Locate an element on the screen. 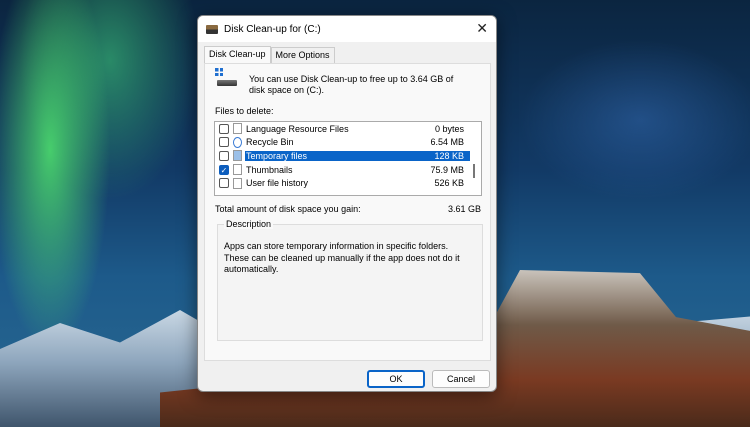  list-item: ✓ Thumbnails 75.9 MB is located at coordinates (342, 170).